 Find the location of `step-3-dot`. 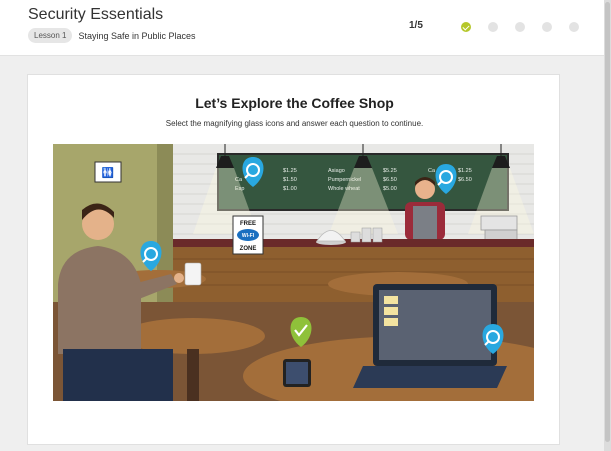

step-3-dot is located at coordinates (520, 27).